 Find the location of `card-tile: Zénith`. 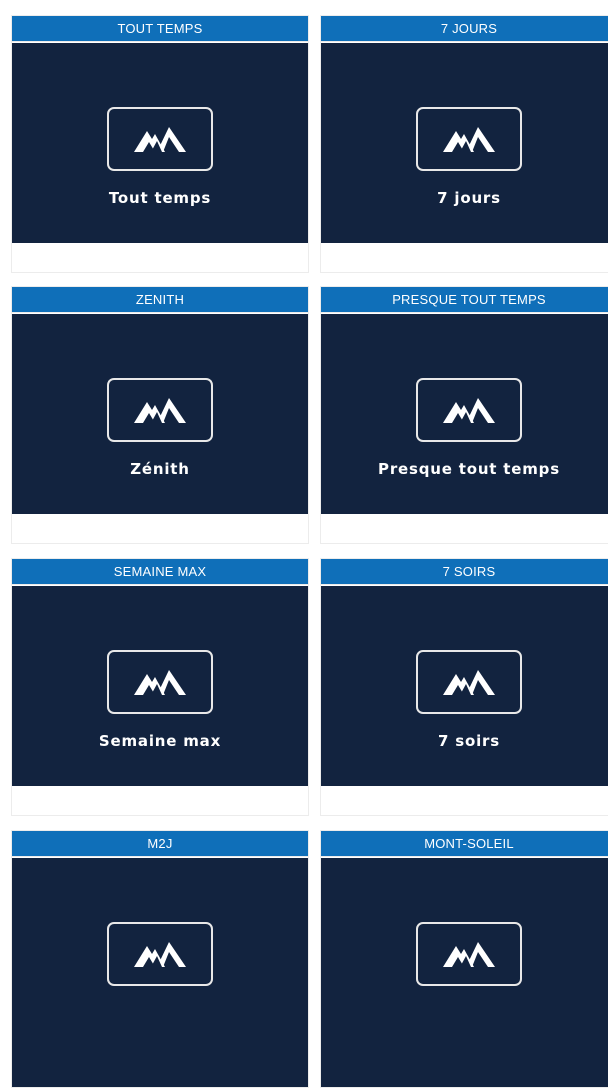

card-tile: Zénith is located at coordinates (160, 414).